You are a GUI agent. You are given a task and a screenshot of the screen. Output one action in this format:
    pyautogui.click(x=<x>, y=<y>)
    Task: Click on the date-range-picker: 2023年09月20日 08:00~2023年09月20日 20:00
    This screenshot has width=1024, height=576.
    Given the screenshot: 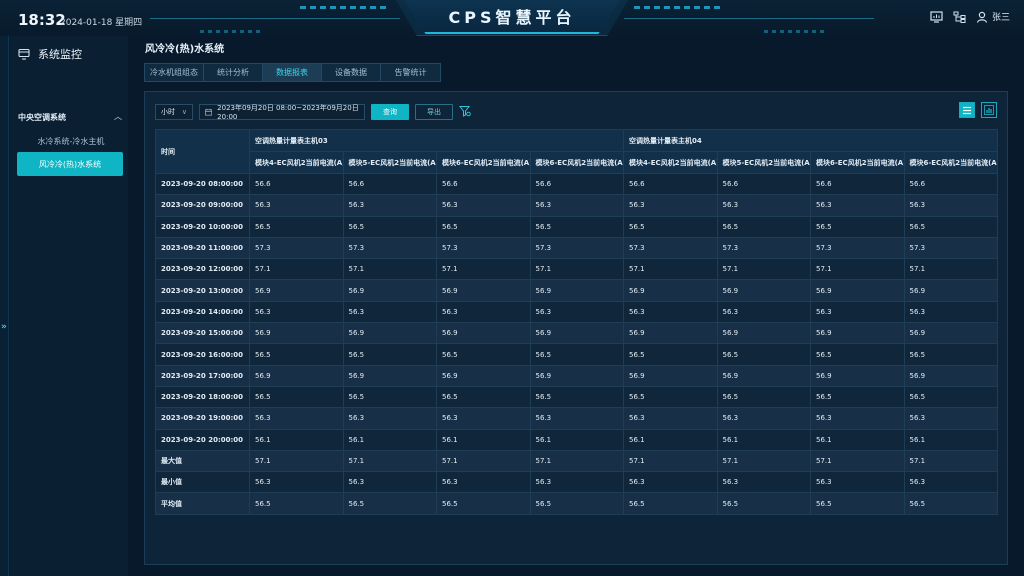 What is the action you would take?
    pyautogui.click(x=282, y=112)
    